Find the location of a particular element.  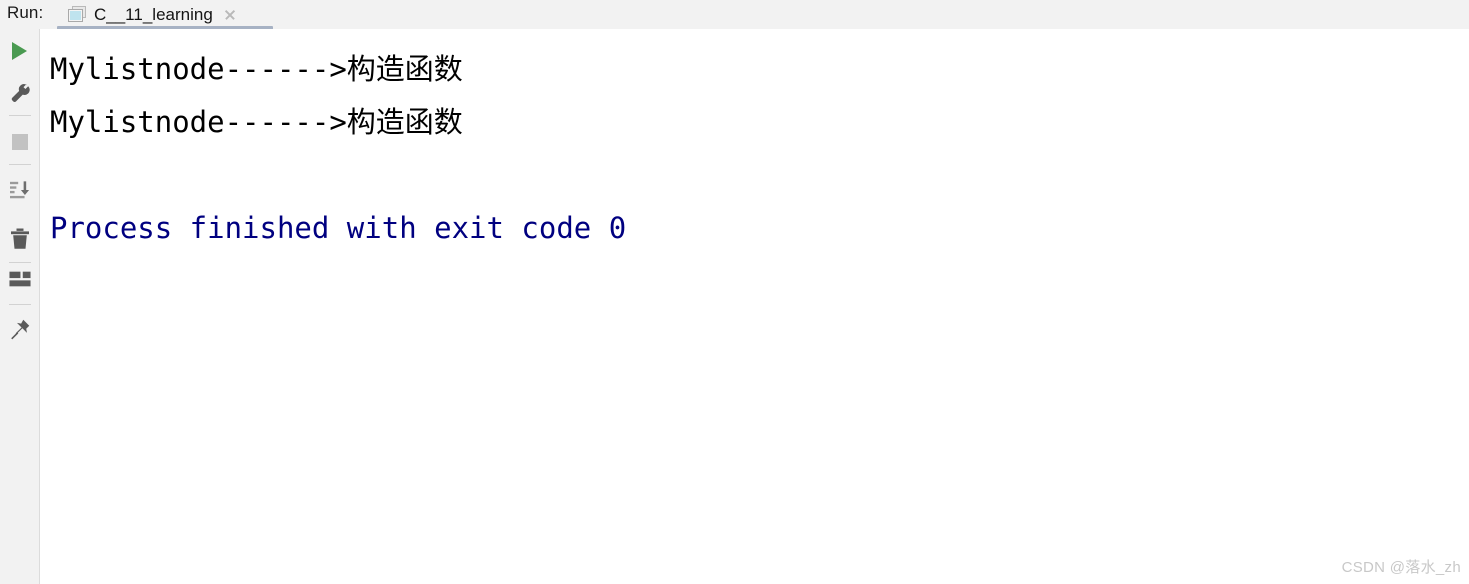

watermark: CSDN @落水_zh is located at coordinates (1401, 567).